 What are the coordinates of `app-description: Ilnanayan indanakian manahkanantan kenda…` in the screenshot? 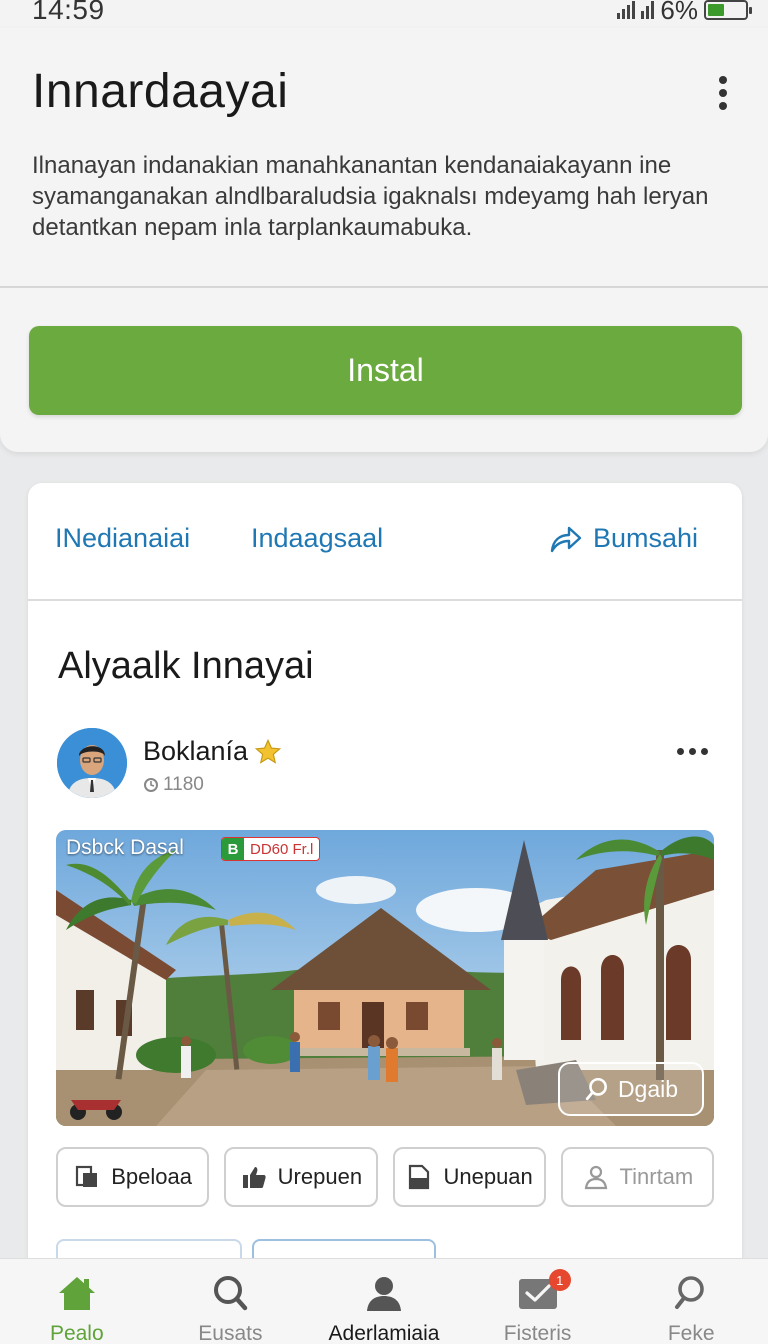 It's located at (370, 196).